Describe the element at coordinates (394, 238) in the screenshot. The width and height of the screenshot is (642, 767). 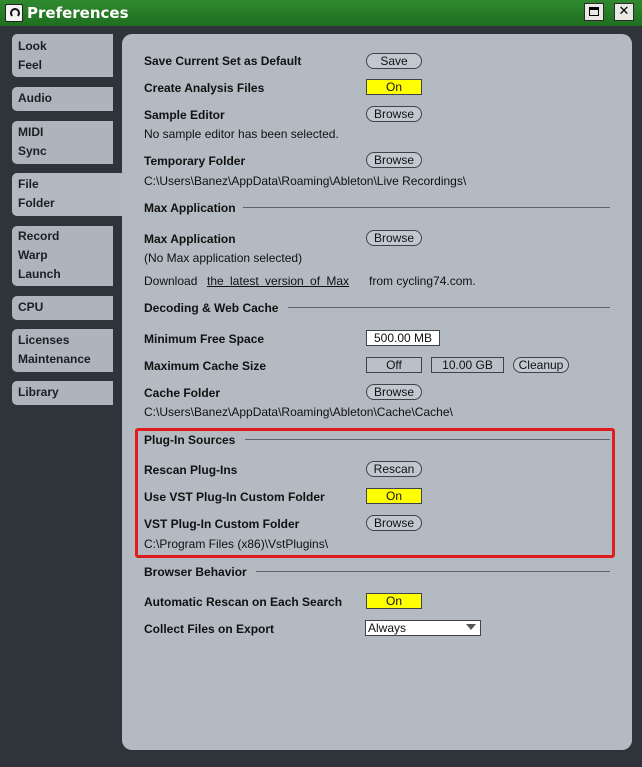
I see `max-application-browse-button: Browse` at that location.